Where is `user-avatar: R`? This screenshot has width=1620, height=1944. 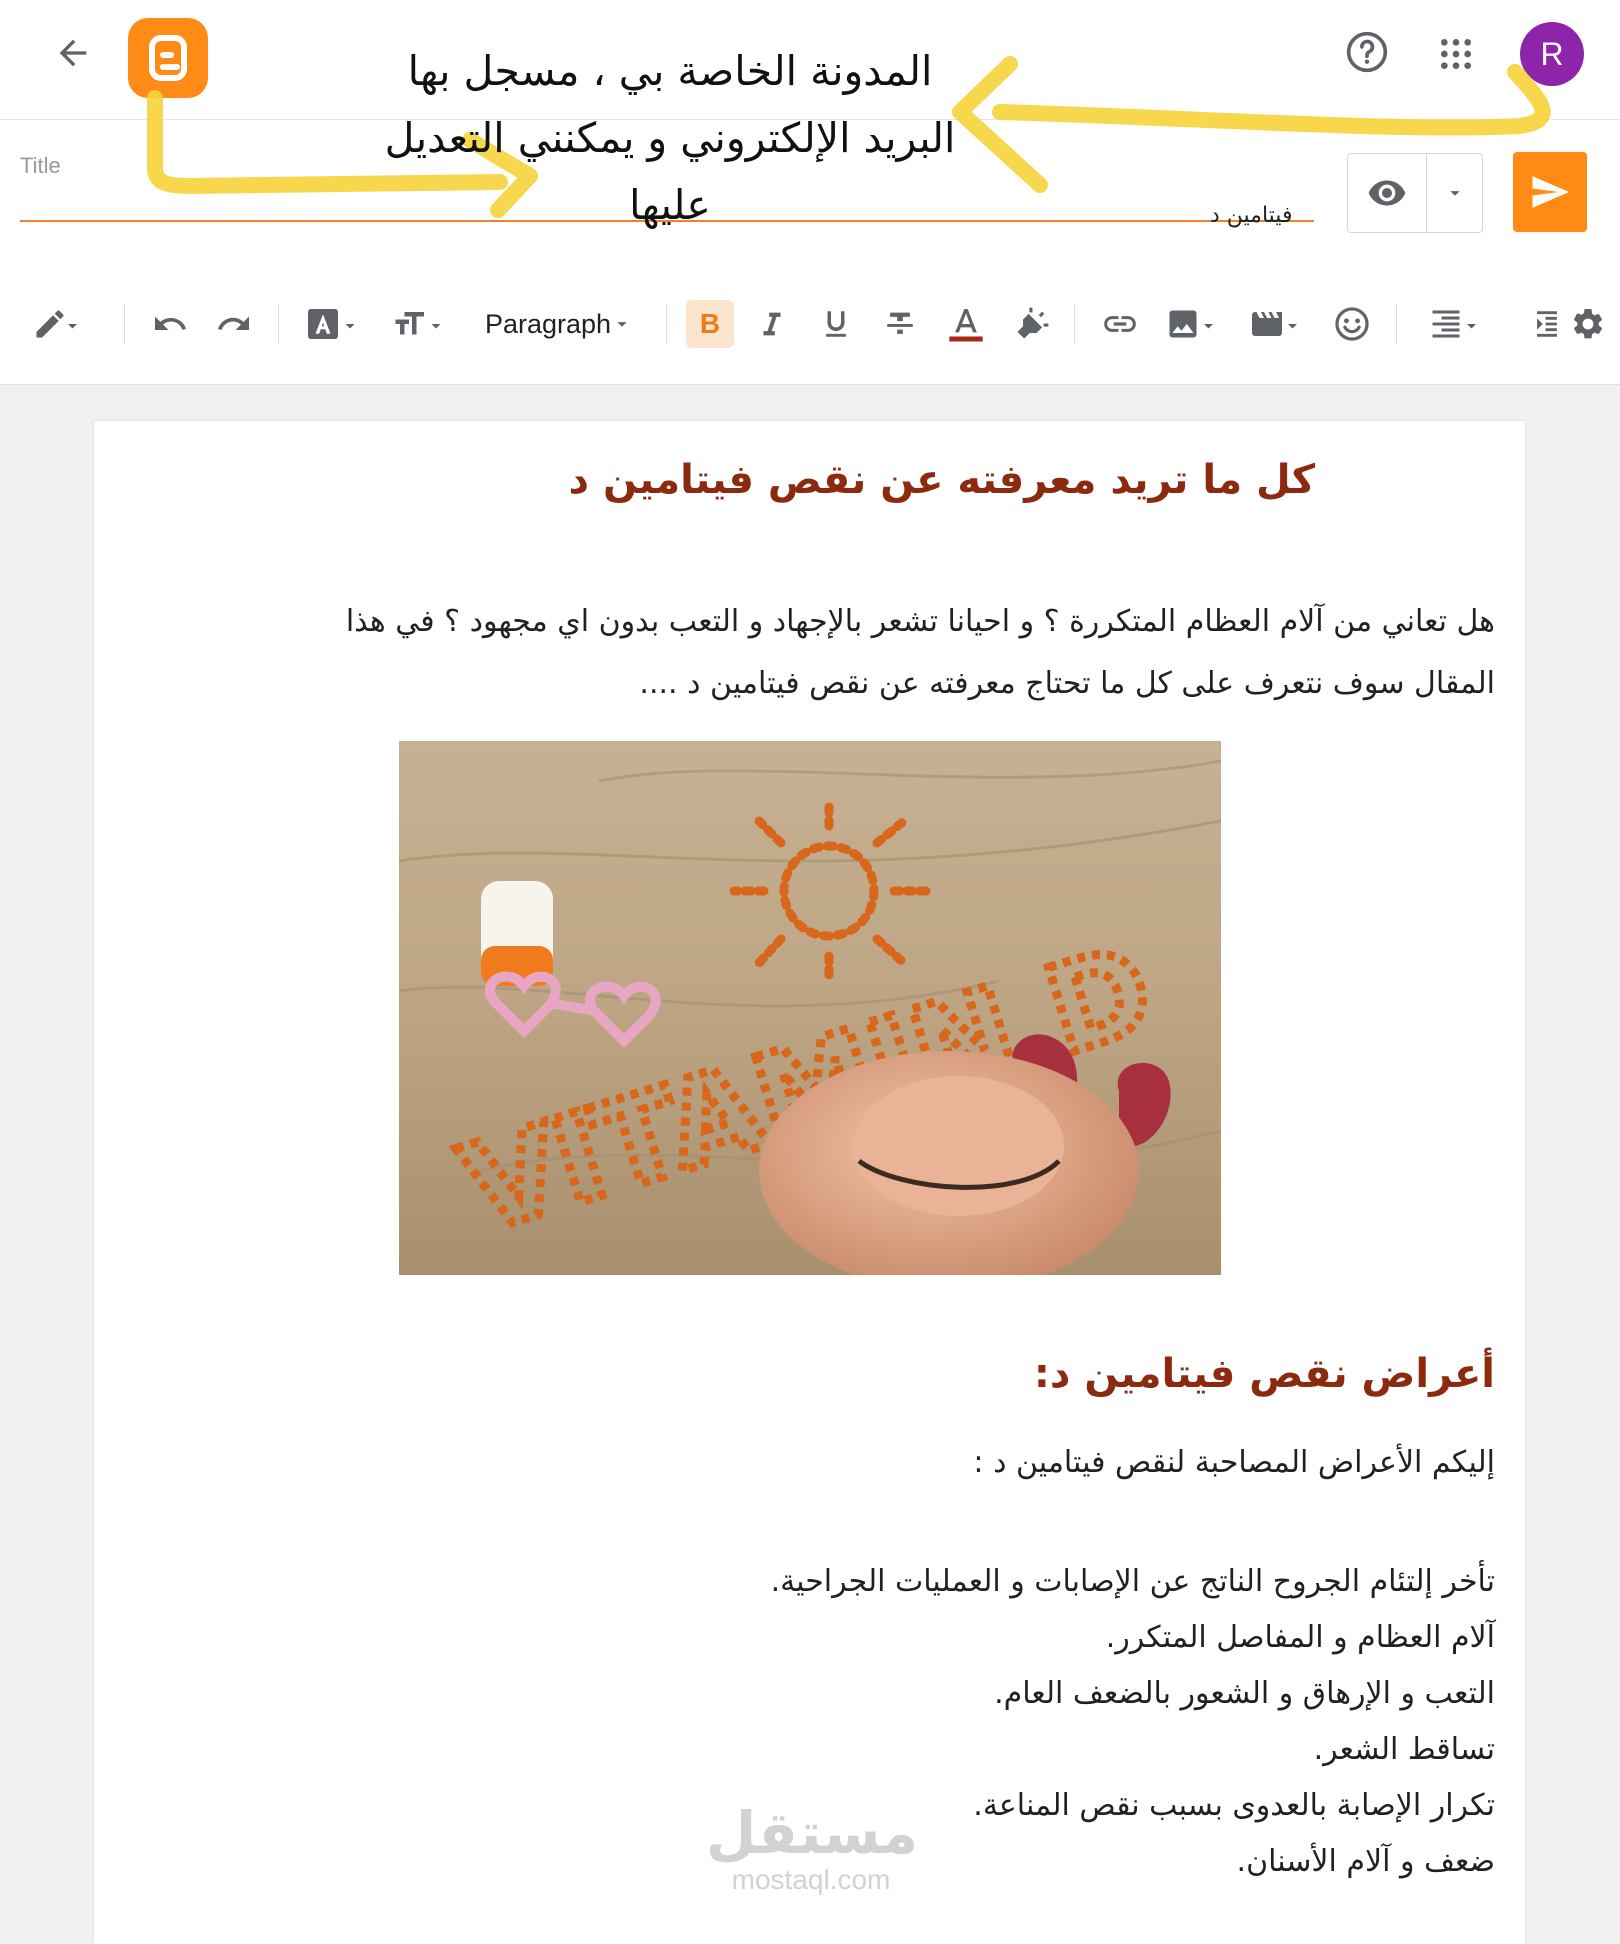 user-avatar: R is located at coordinates (1552, 54).